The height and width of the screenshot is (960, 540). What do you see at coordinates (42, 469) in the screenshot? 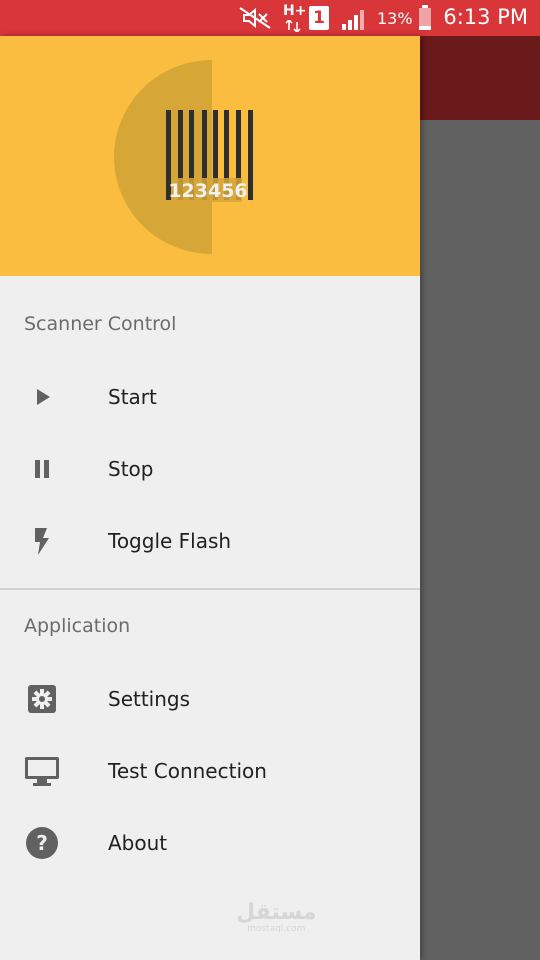
I see `pause-icon` at bounding box center [42, 469].